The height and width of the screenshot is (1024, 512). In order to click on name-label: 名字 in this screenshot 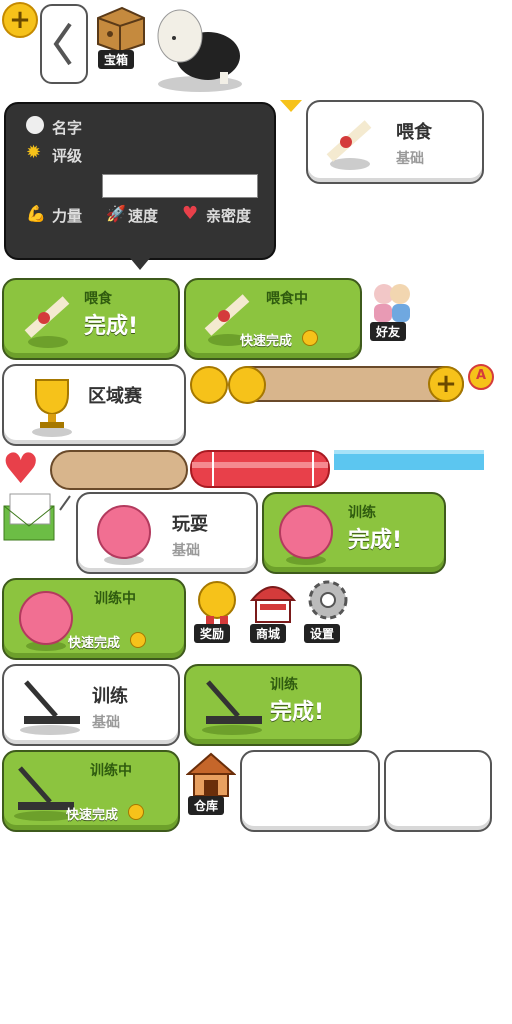, I will do `click(67, 128)`.